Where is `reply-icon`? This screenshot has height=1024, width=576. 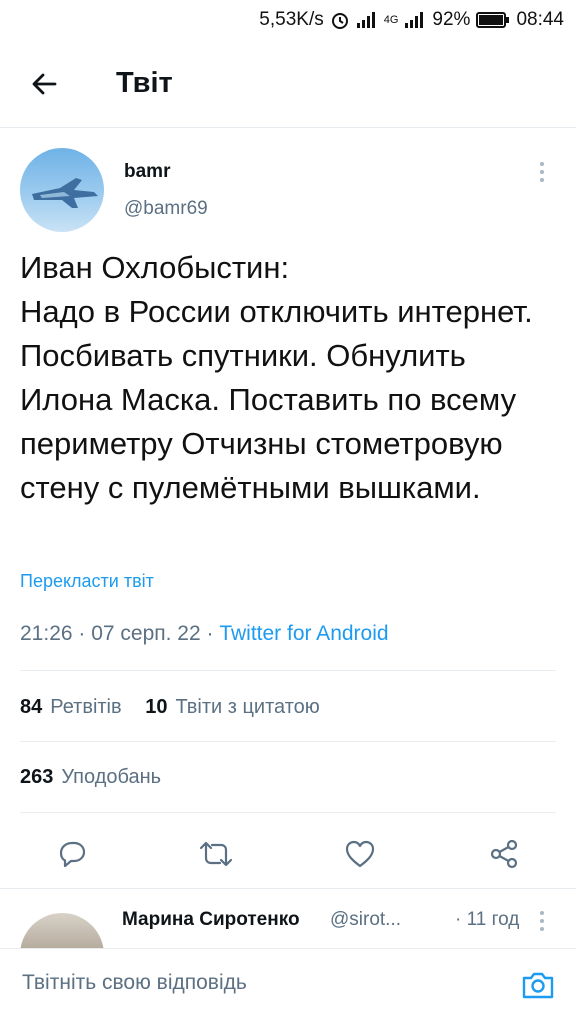 reply-icon is located at coordinates (72, 854).